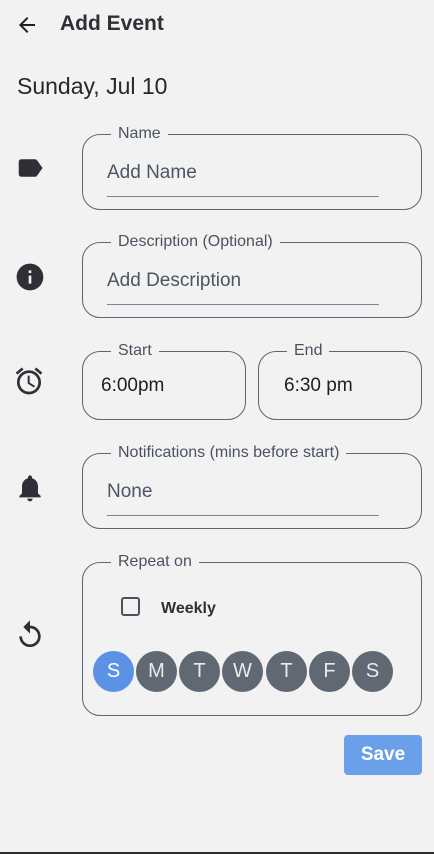 The height and width of the screenshot is (854, 434). What do you see at coordinates (243, 304) in the screenshot?
I see `description-underline` at bounding box center [243, 304].